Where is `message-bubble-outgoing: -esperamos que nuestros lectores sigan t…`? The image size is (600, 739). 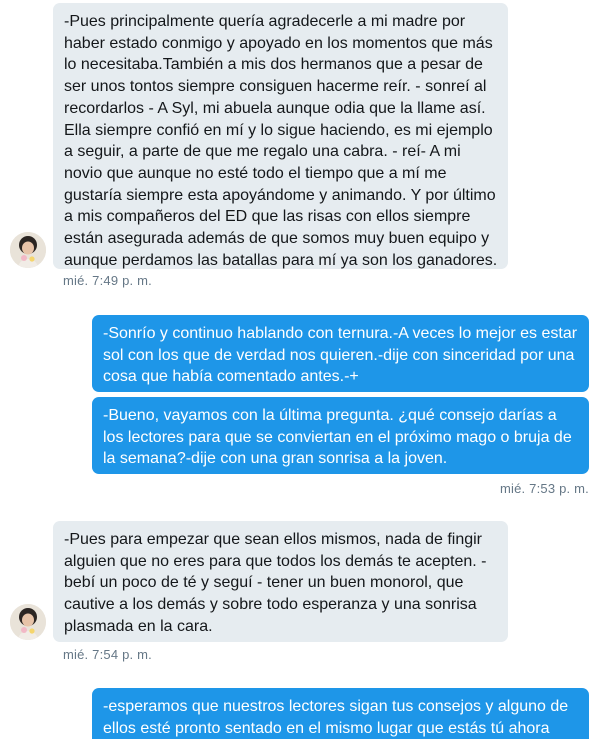 message-bubble-outgoing: -esperamos que nuestros lectores sigan t… is located at coordinates (340, 713).